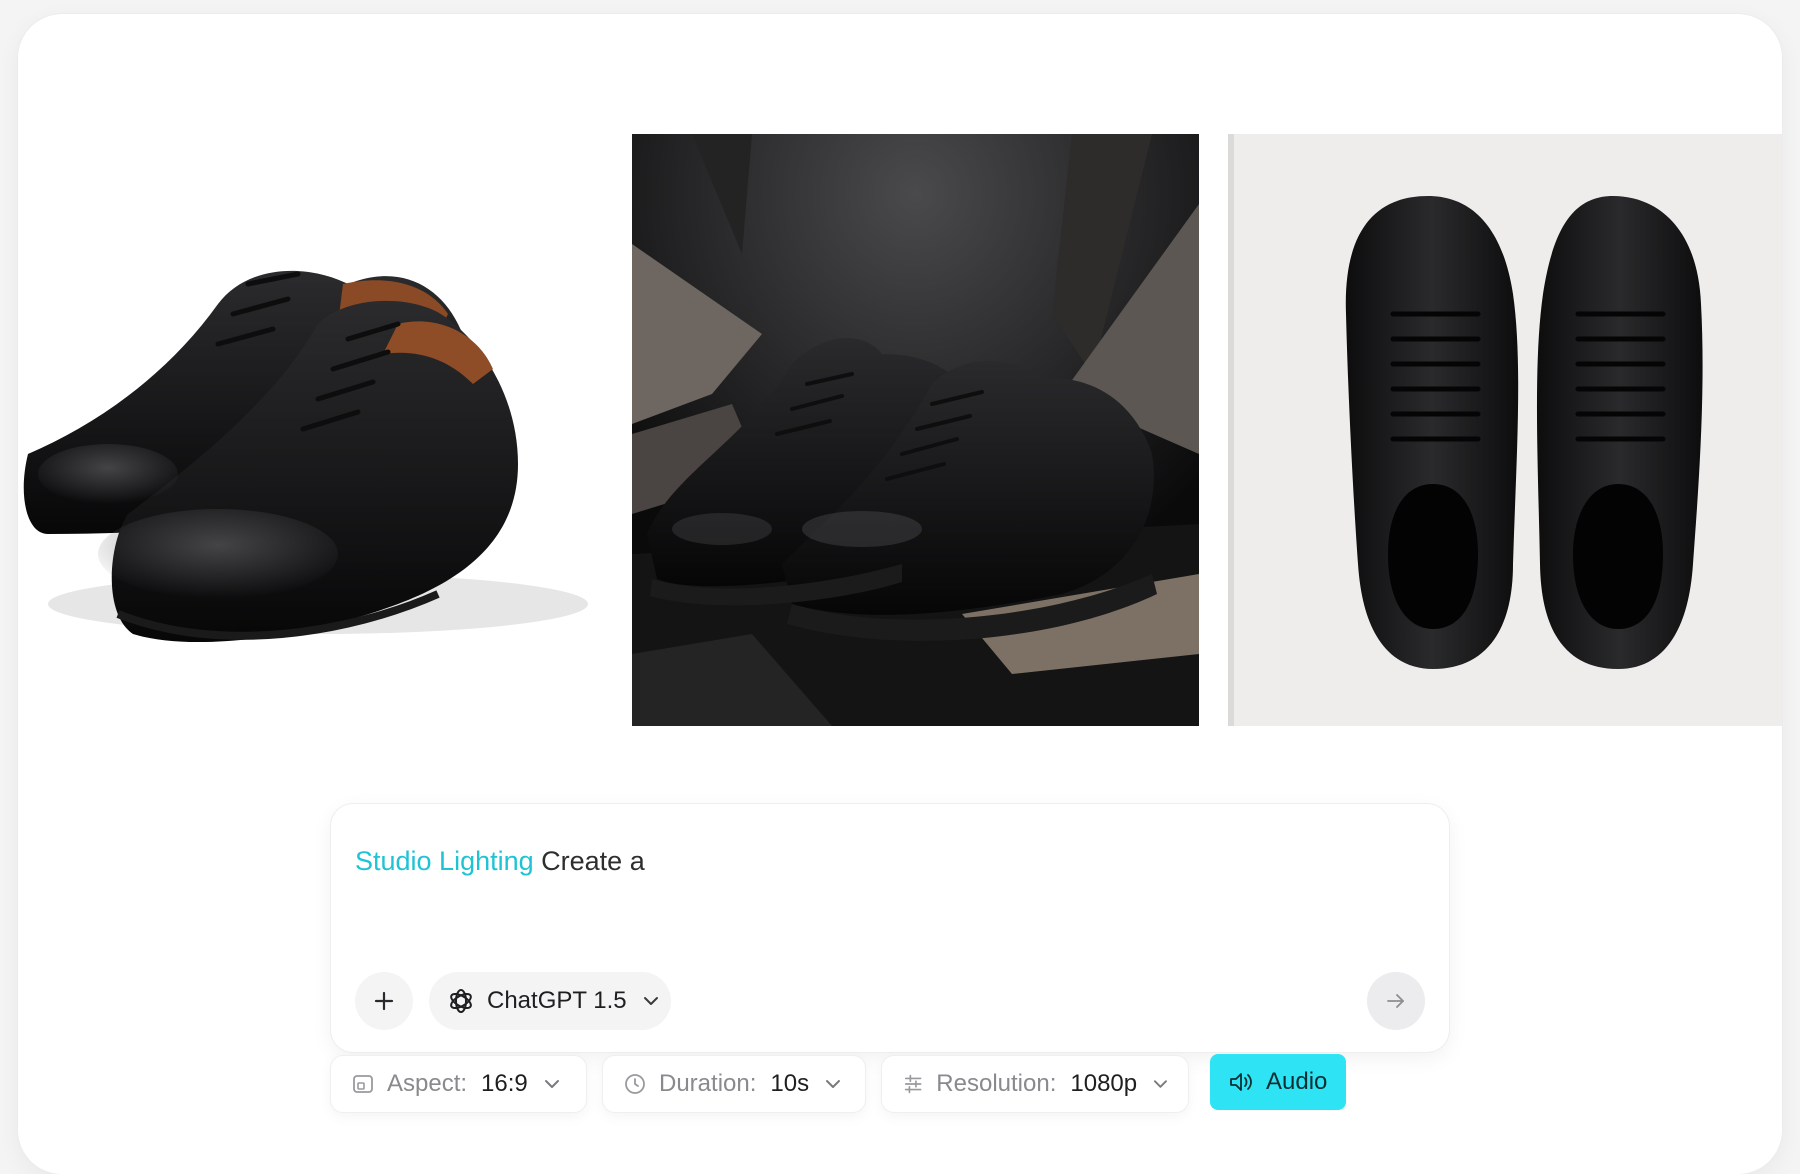 This screenshot has width=1800, height=1174. I want to click on send-button, so click(1396, 1001).